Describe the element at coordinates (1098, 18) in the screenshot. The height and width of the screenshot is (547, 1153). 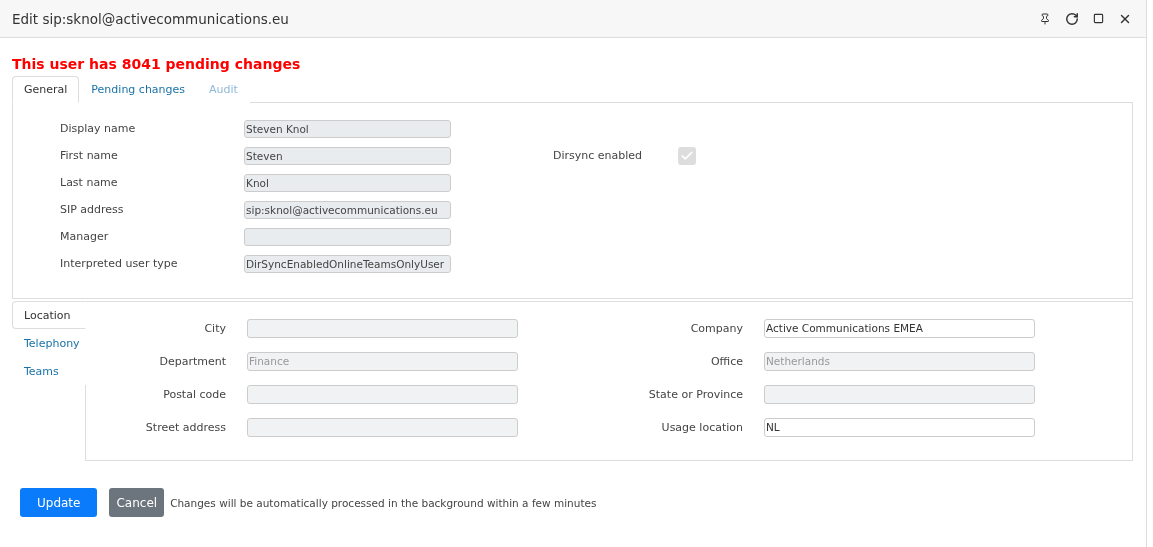
I see `maximize-icon` at that location.